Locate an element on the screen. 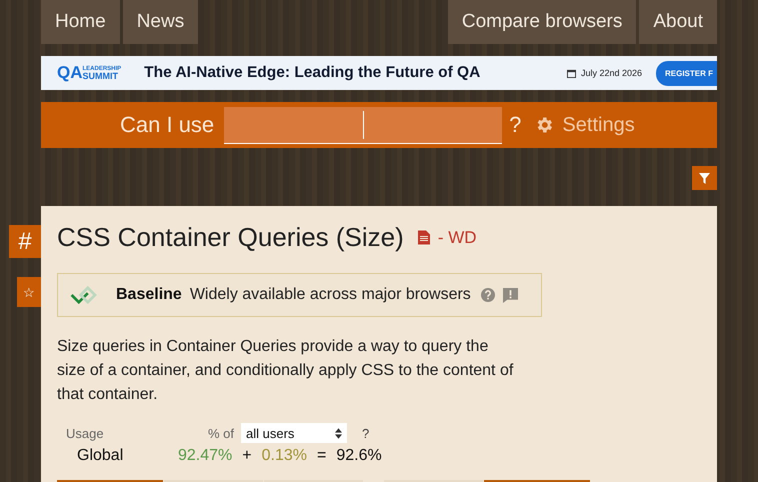  feature-title: CSS Container Queries (Size) is located at coordinates (230, 237).